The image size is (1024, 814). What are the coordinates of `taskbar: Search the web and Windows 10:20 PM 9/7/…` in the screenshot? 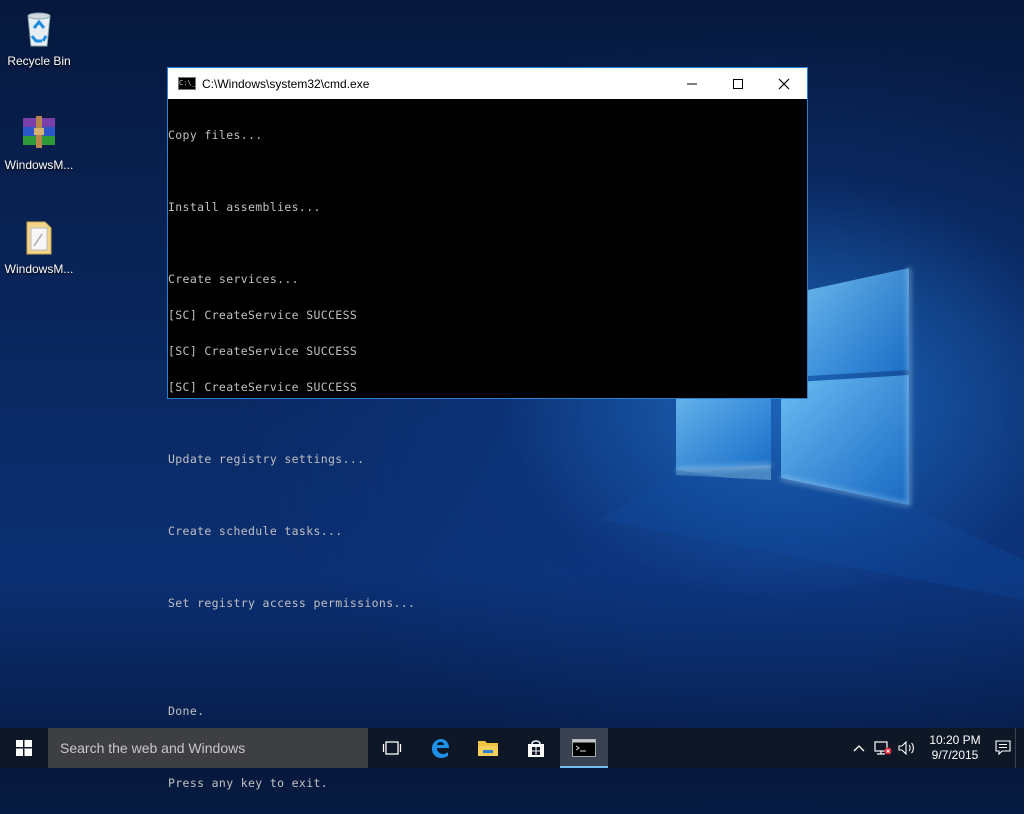 It's located at (512, 748).